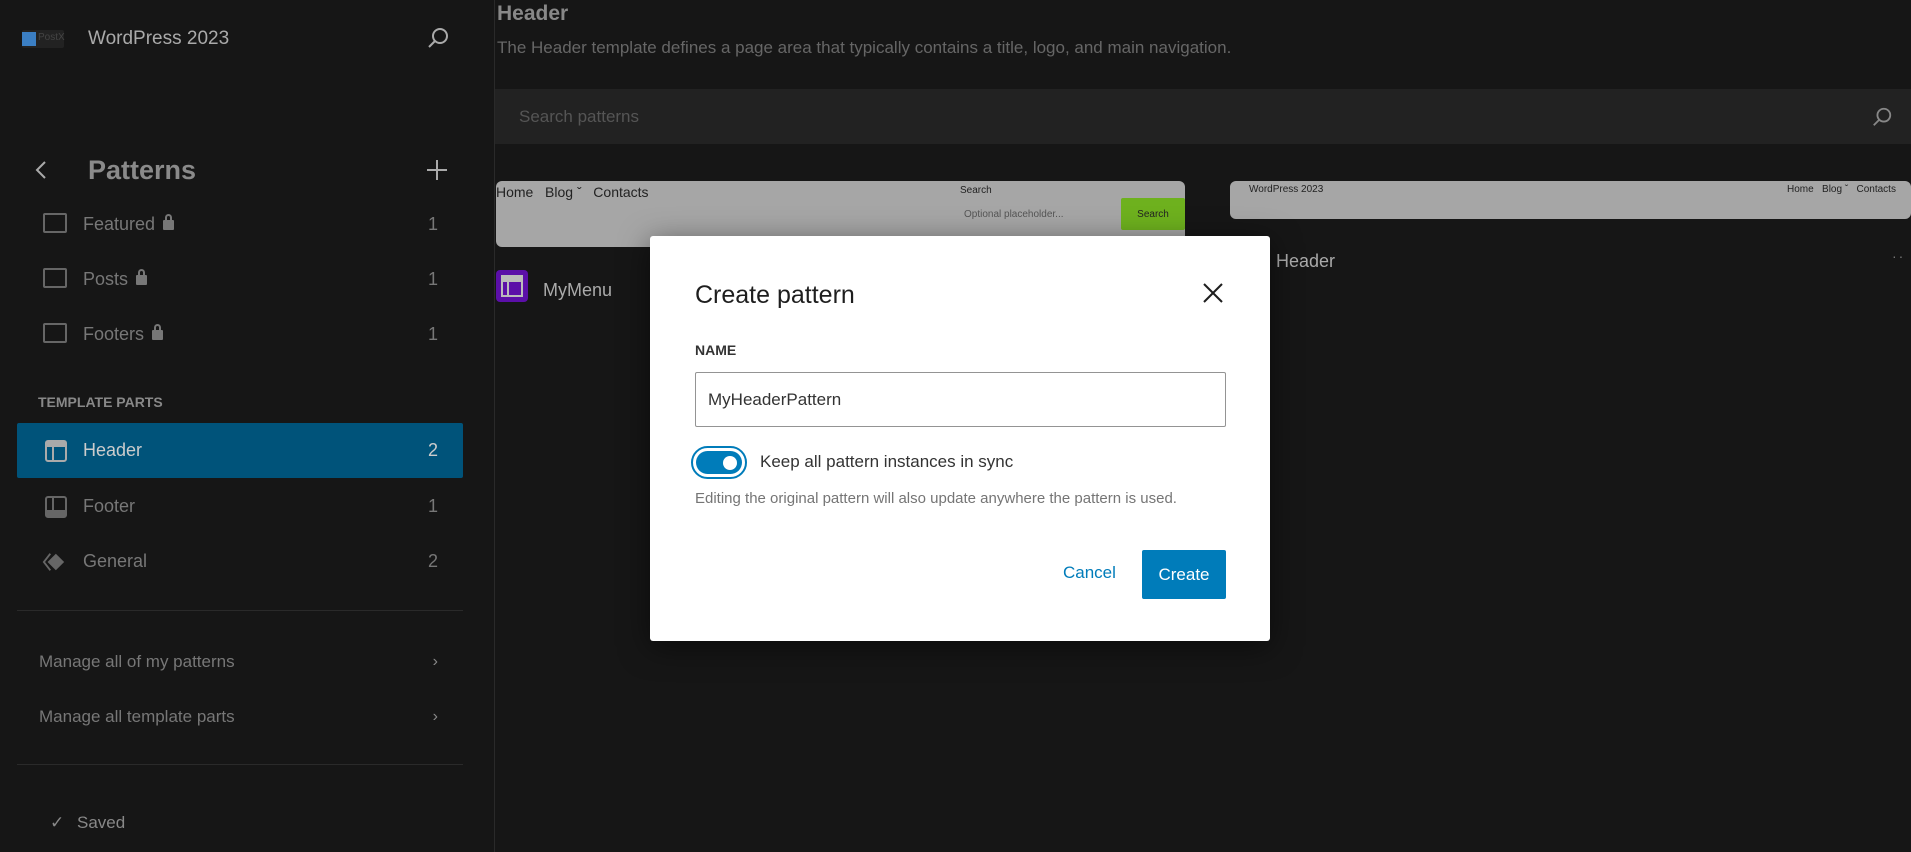 The height and width of the screenshot is (852, 1911). What do you see at coordinates (716, 350) in the screenshot?
I see `name-label: NAME` at bounding box center [716, 350].